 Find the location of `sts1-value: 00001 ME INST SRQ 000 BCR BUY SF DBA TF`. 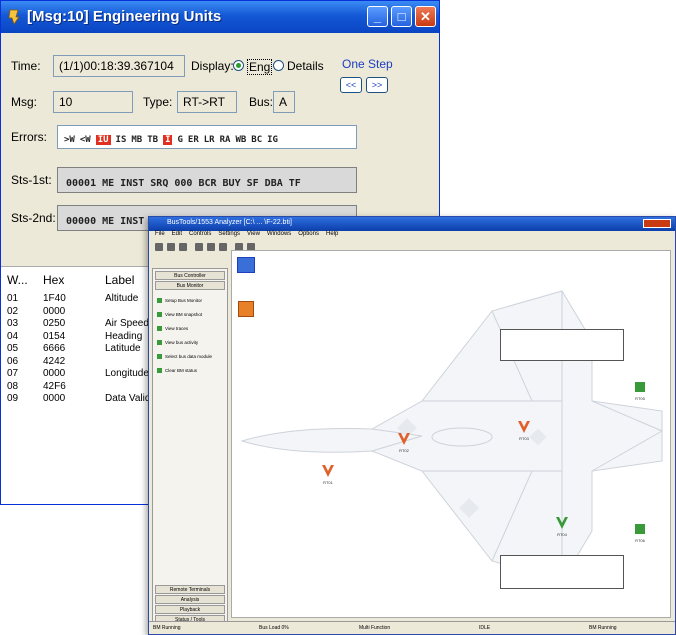

sts1-value: 00001 ME INST SRQ 000 BCR BUY SF DBA TF is located at coordinates (183, 183).